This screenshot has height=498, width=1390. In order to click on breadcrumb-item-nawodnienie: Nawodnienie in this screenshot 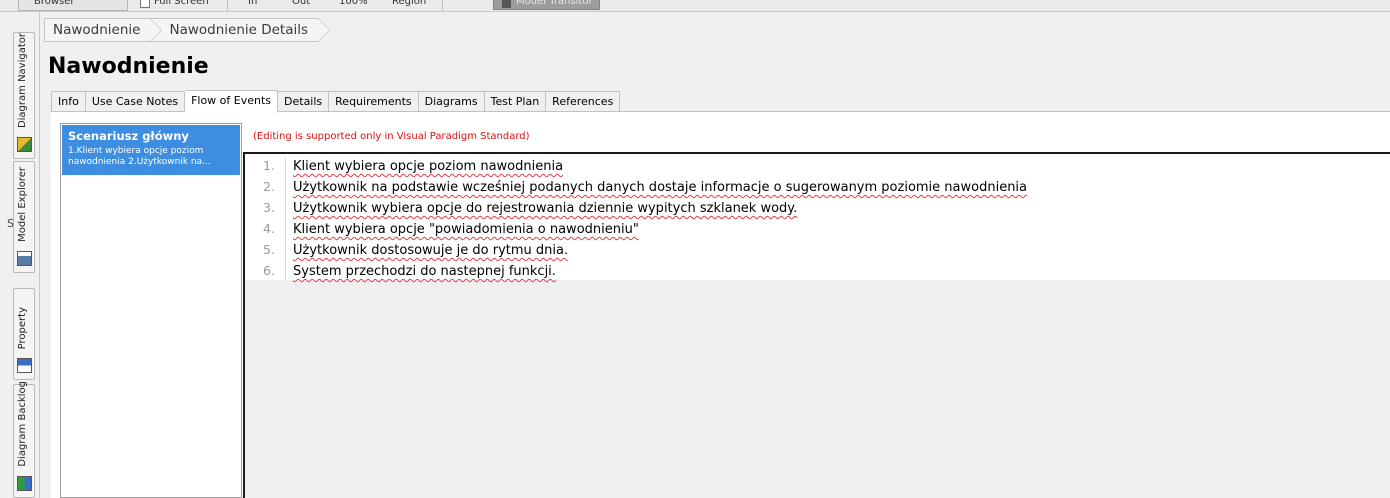, I will do `click(103, 30)`.